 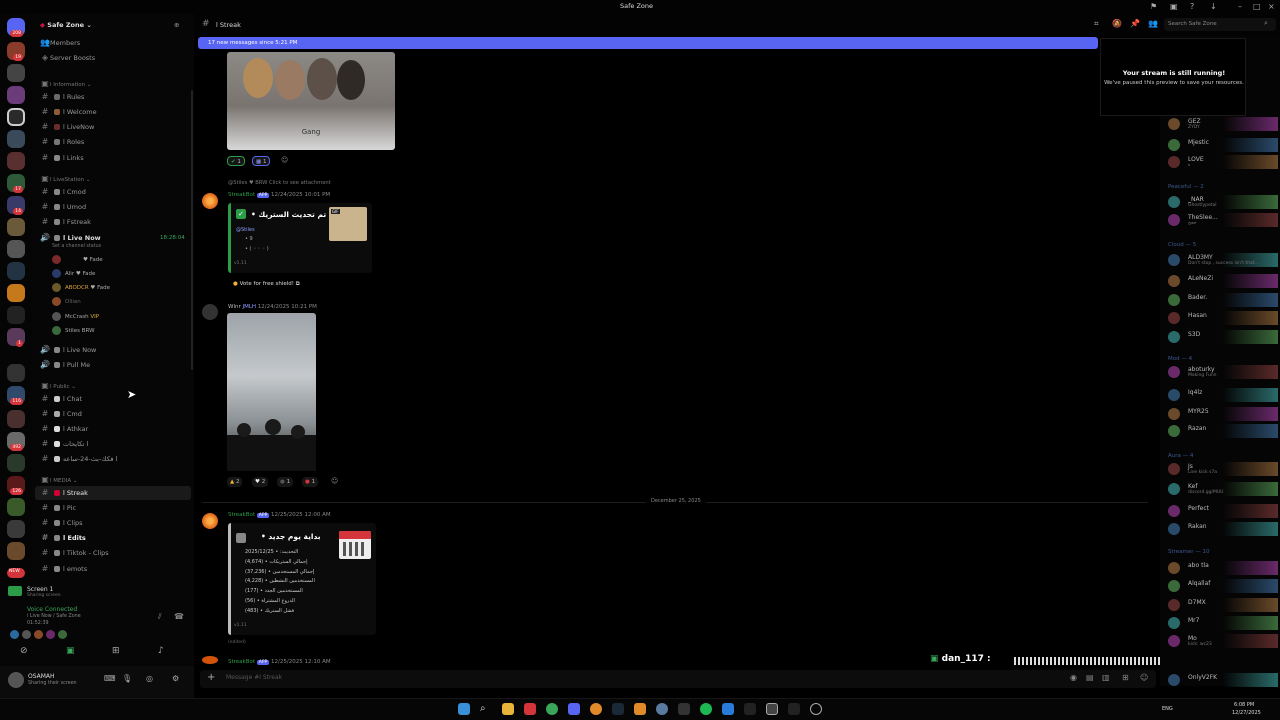 What do you see at coordinates (1213, 6) in the screenshot?
I see `download-icon: ↓` at bounding box center [1213, 6].